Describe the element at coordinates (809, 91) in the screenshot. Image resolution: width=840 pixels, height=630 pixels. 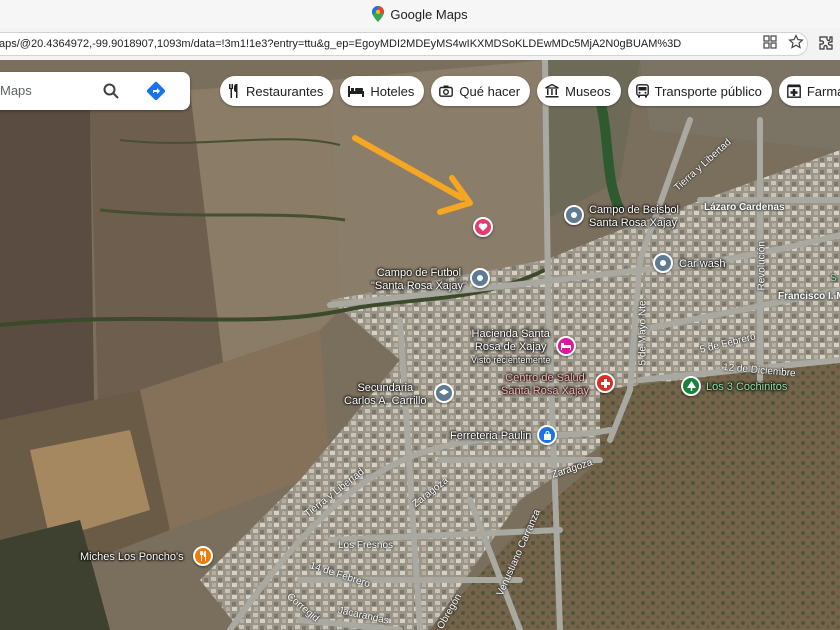
I see `chip-farmacias: Farmacias` at that location.